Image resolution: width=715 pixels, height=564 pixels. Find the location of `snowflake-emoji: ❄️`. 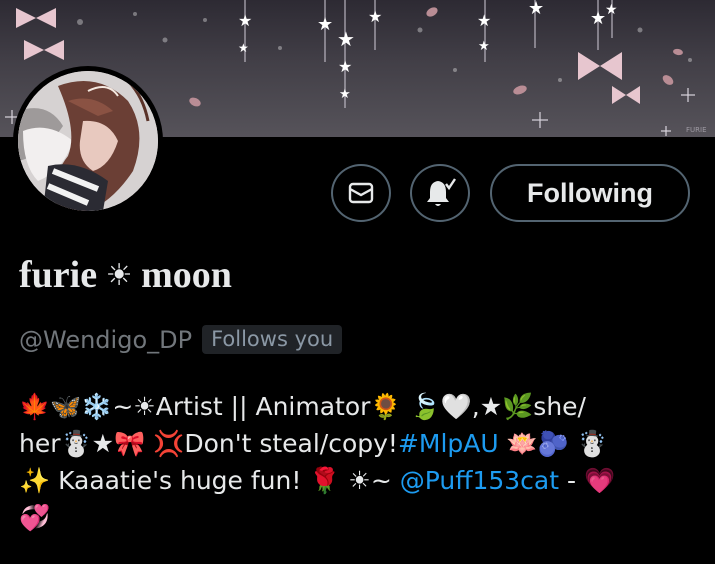

snowflake-emoji: ❄️ is located at coordinates (97, 406).